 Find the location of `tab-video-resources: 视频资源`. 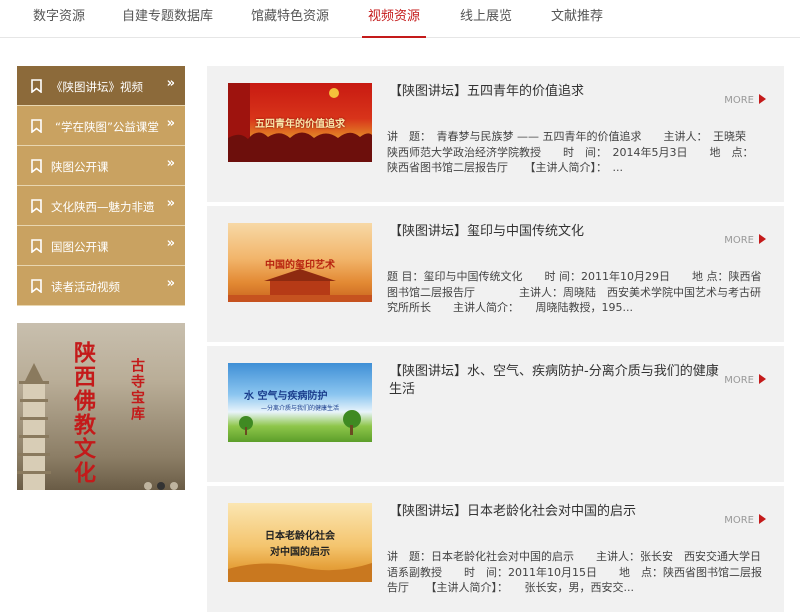

tab-video-resources: 视频资源 is located at coordinates (394, 21).